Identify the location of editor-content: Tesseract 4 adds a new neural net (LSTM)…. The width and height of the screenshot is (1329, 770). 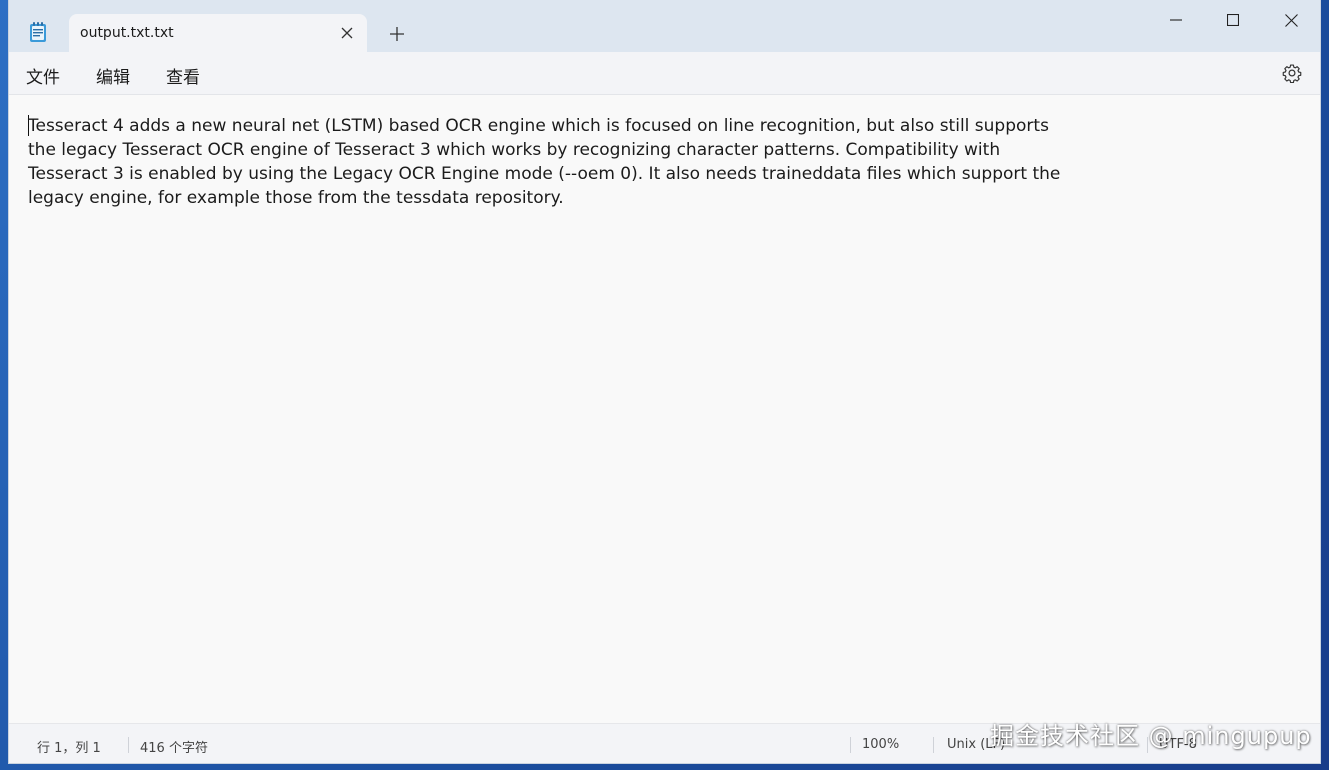
(548, 162).